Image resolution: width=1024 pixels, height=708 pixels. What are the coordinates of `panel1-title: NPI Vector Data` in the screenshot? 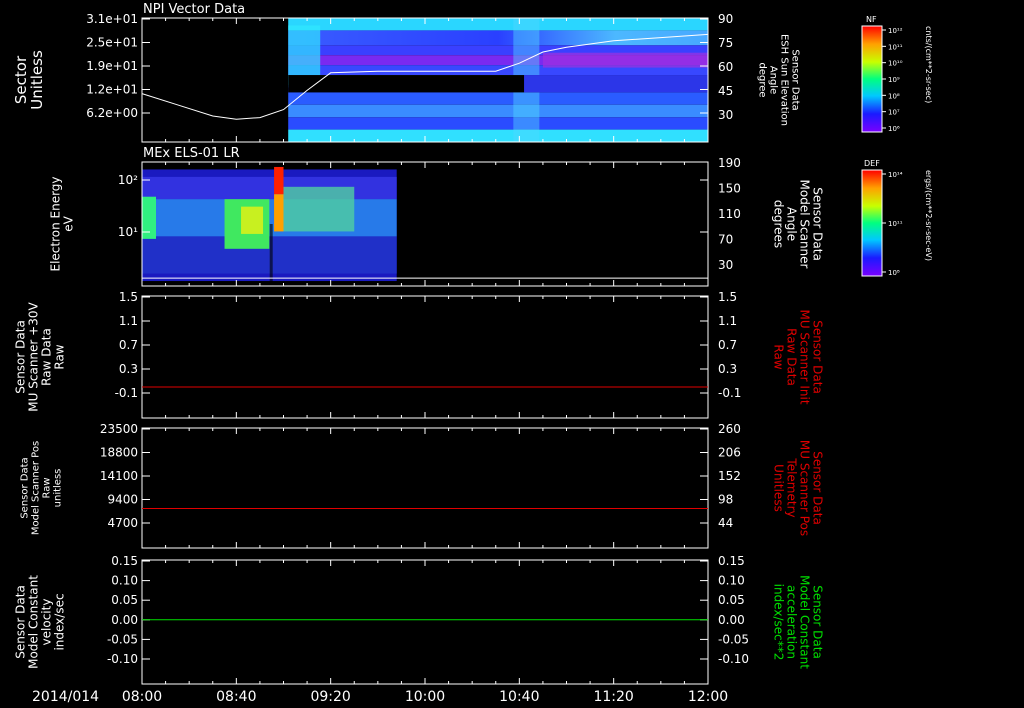 It's located at (194, 9).